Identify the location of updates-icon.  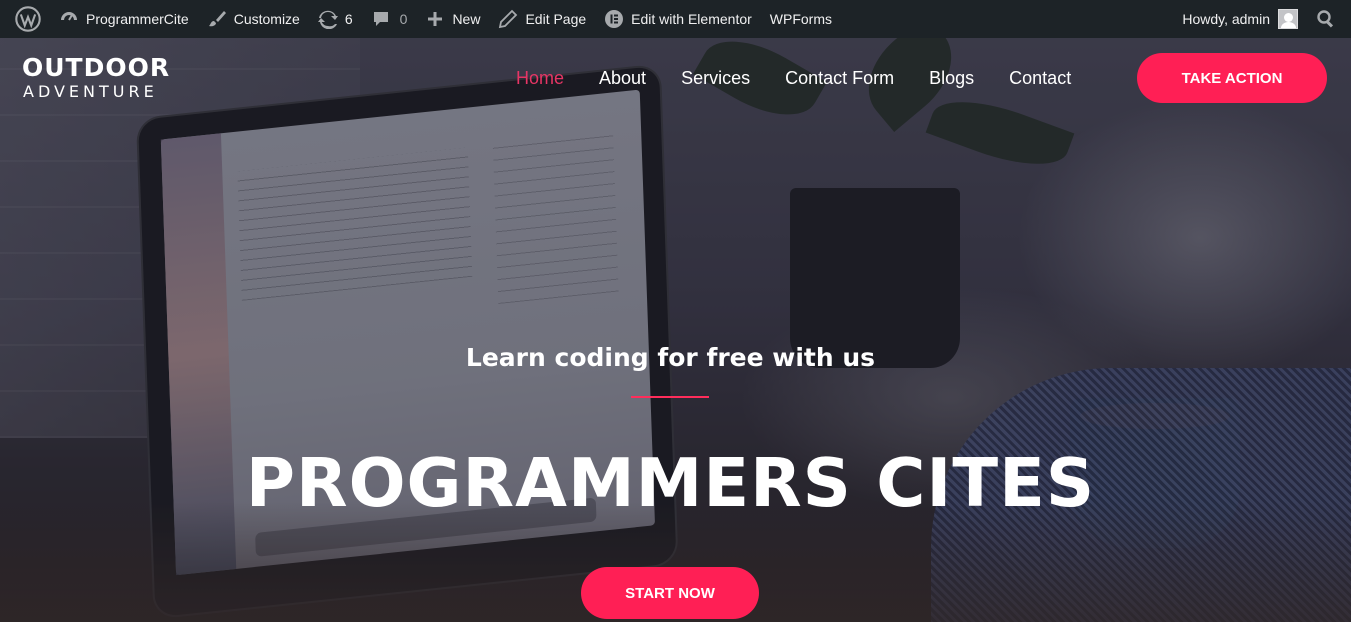
(327, 19).